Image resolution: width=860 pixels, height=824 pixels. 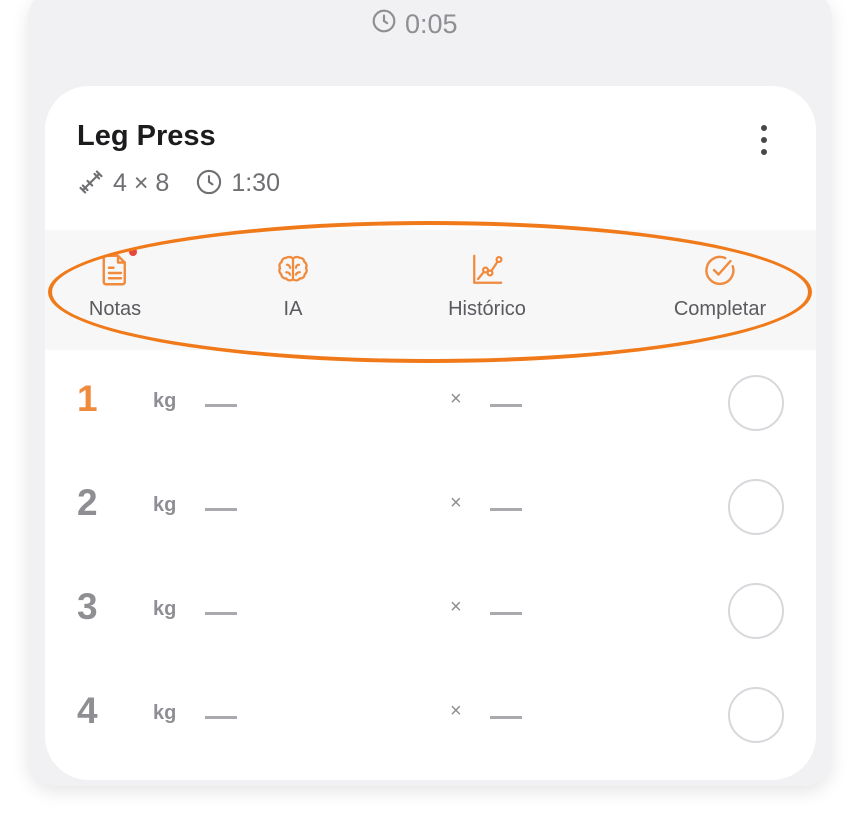 What do you see at coordinates (384, 24) in the screenshot?
I see `clock-icon` at bounding box center [384, 24].